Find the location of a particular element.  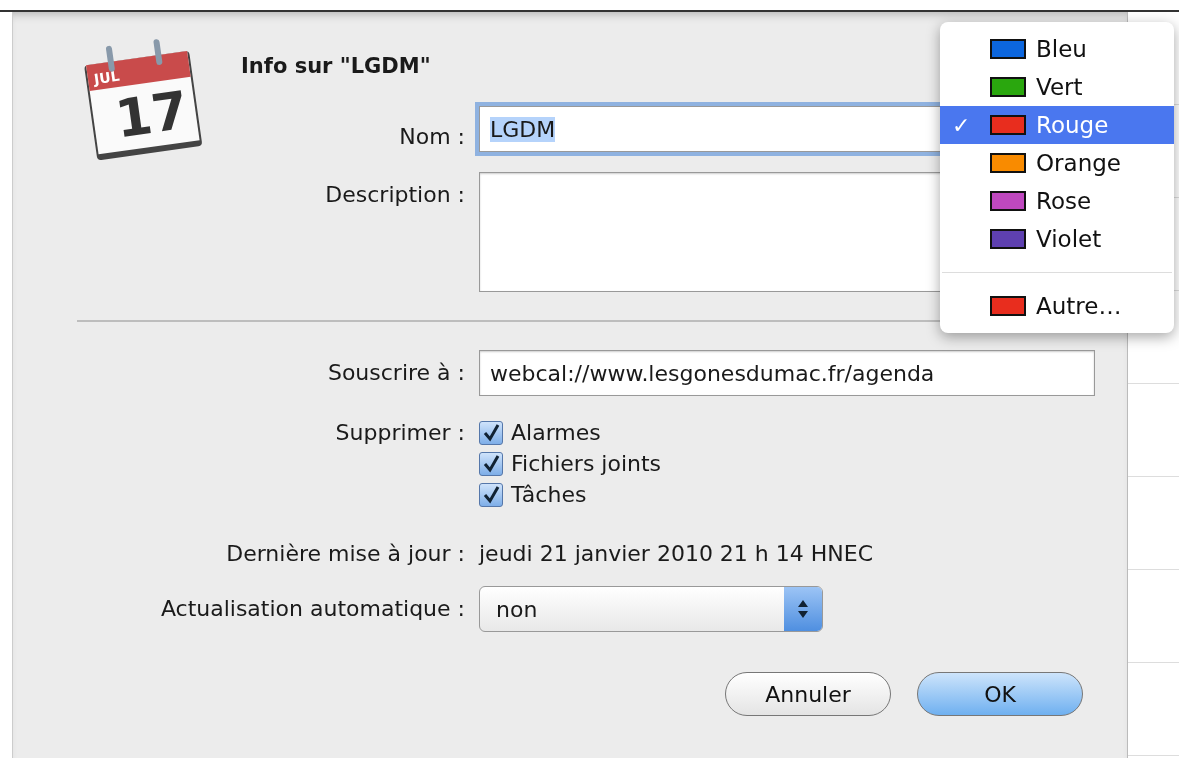

menu-item: Bleu is located at coordinates (1057, 49).